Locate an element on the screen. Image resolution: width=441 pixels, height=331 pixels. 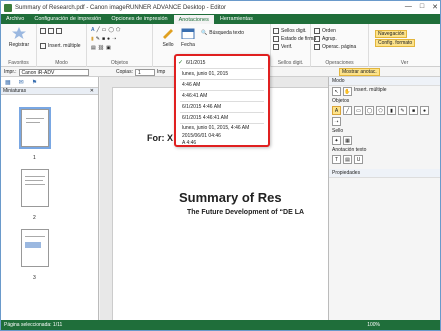
rp-stamp-icon: ✦ is located at coordinates (336, 140).